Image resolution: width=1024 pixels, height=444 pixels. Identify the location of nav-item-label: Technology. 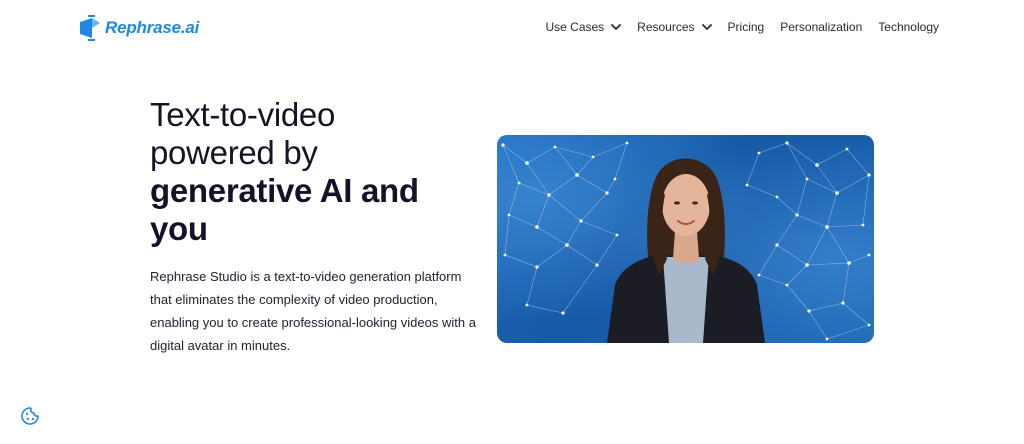
(908, 27).